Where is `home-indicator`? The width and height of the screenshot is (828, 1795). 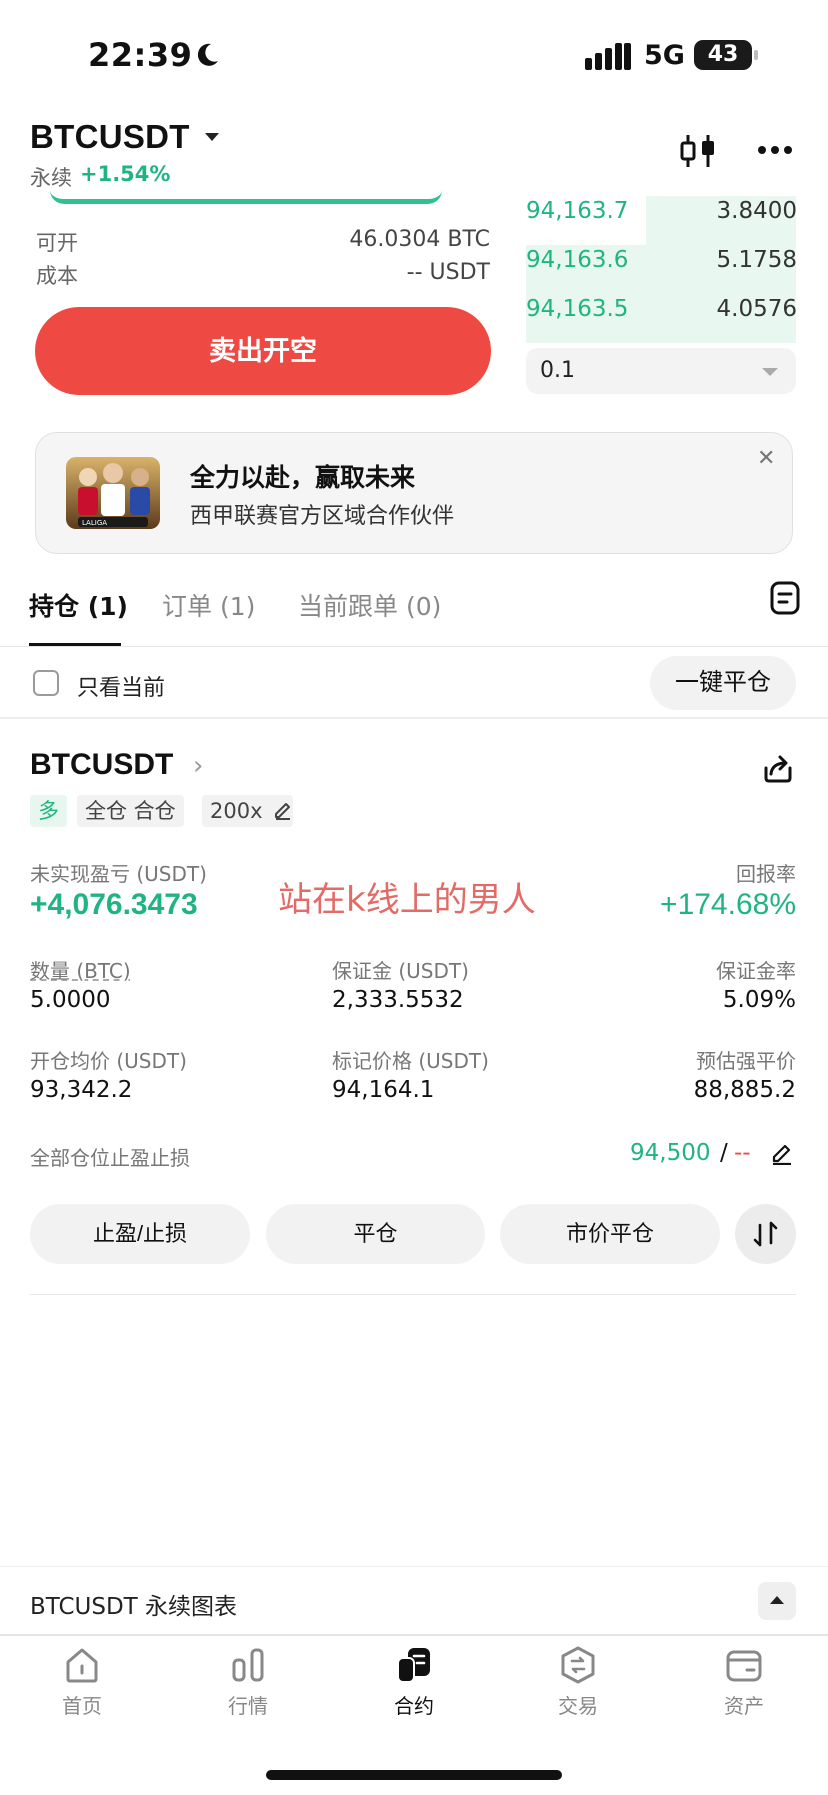
home-indicator is located at coordinates (414, 1775).